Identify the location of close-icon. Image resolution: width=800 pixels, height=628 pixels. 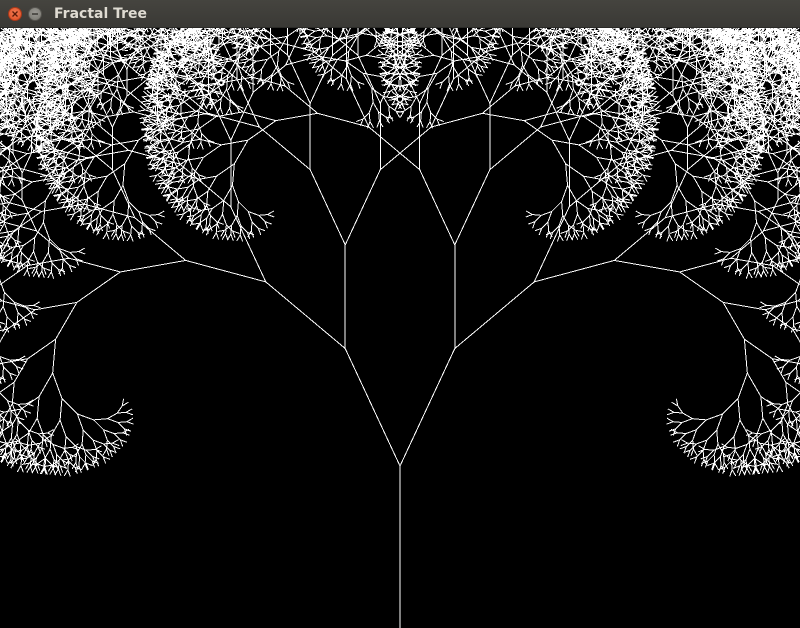
(15, 14).